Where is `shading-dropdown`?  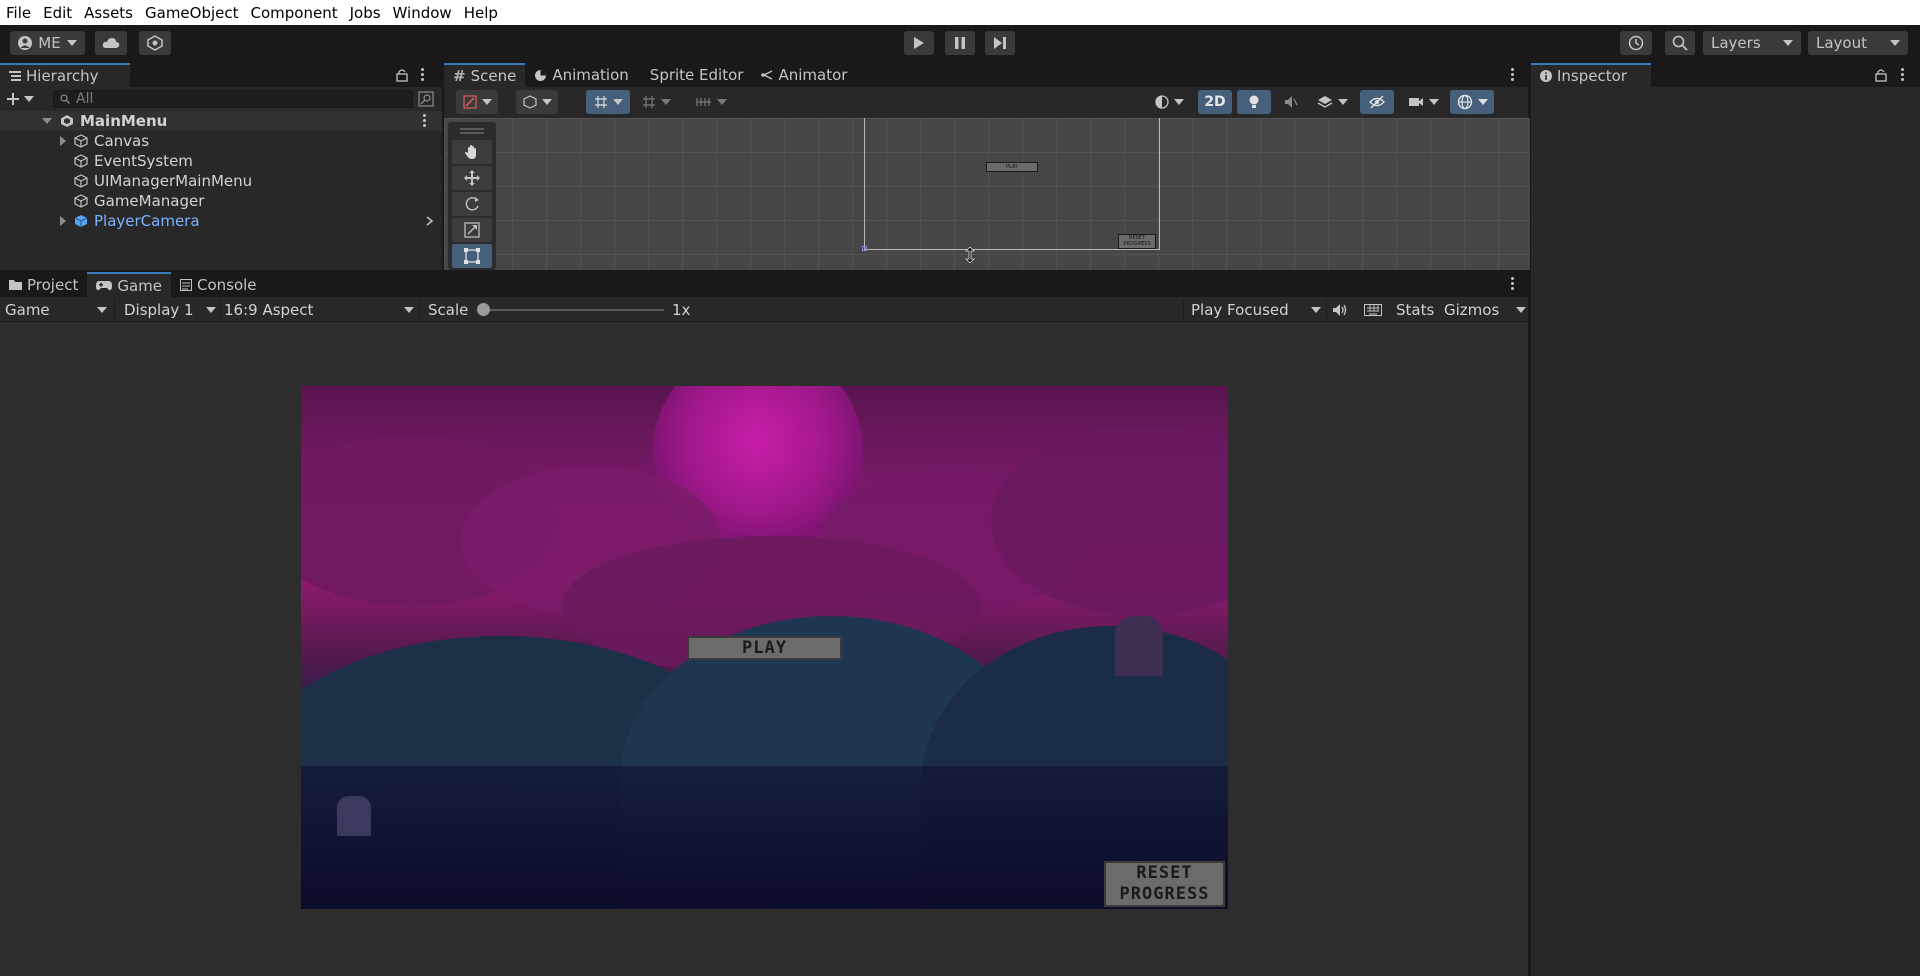
shading-dropdown is located at coordinates (1169, 102).